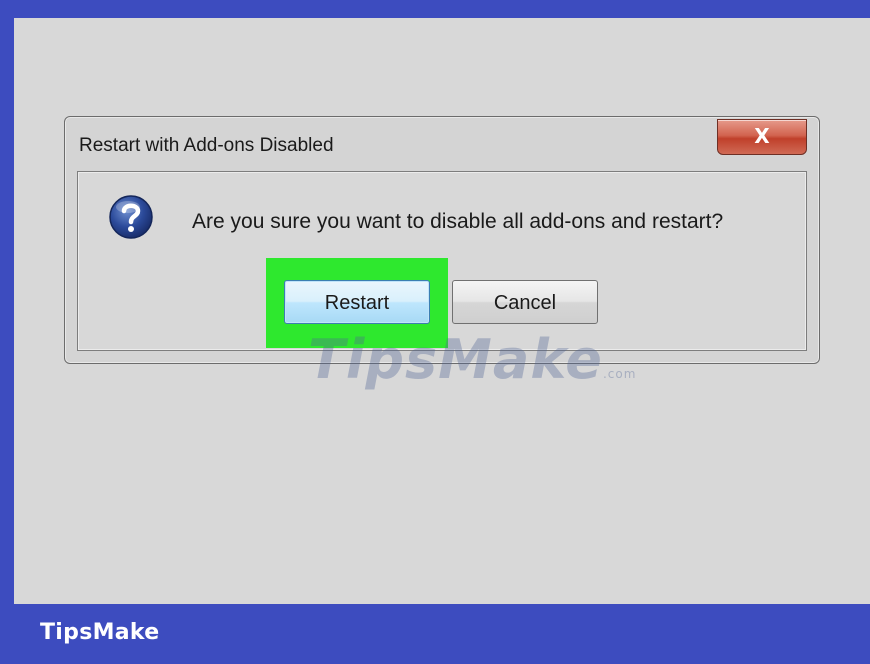 The height and width of the screenshot is (664, 870). Describe the element at coordinates (131, 217) in the screenshot. I see `question-icon` at that location.